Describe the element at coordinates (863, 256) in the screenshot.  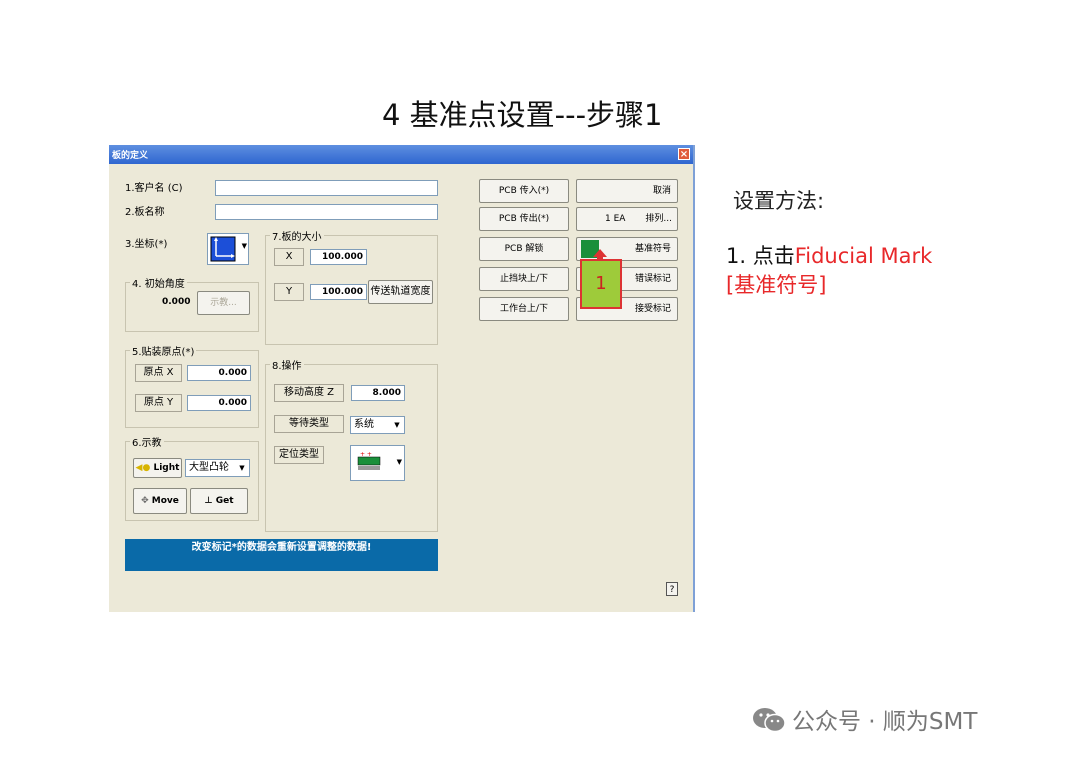
I see `step-highlight-en: Fiducial Mark` at that location.